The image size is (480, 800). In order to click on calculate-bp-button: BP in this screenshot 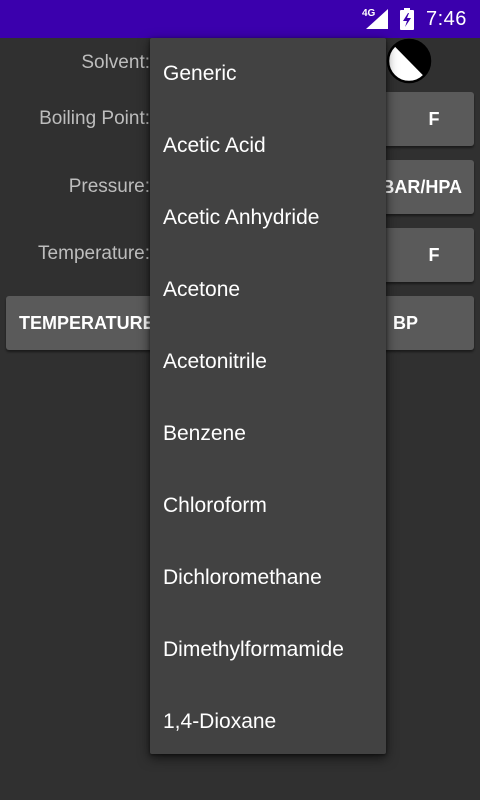, I will do `click(424, 323)`.